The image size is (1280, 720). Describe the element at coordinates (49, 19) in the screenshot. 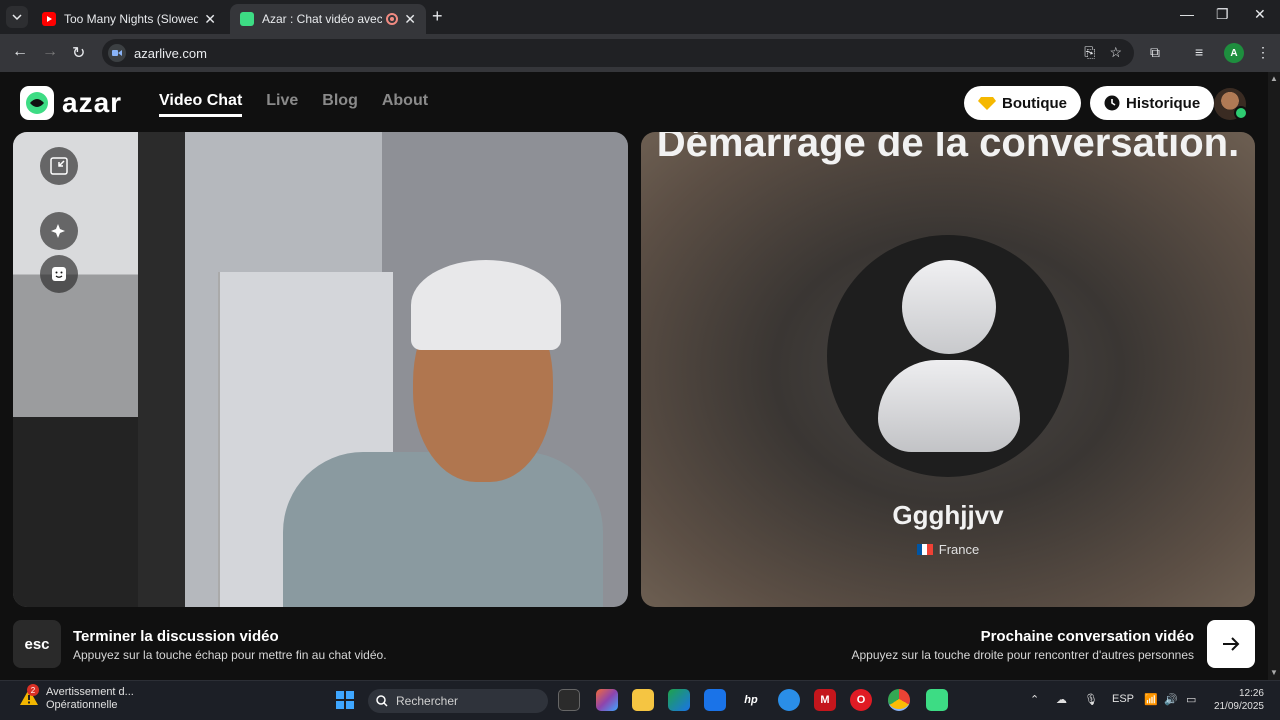

I see `youtube-icon` at that location.